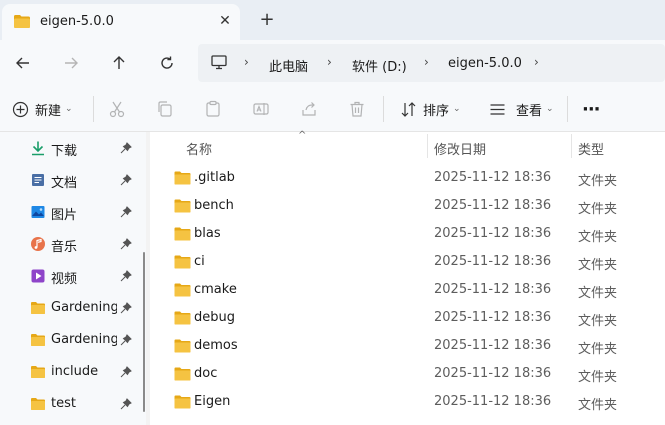 This screenshot has width=665, height=425. Describe the element at coordinates (536, 62) in the screenshot. I see `chevron-right-icon: ›` at that location.